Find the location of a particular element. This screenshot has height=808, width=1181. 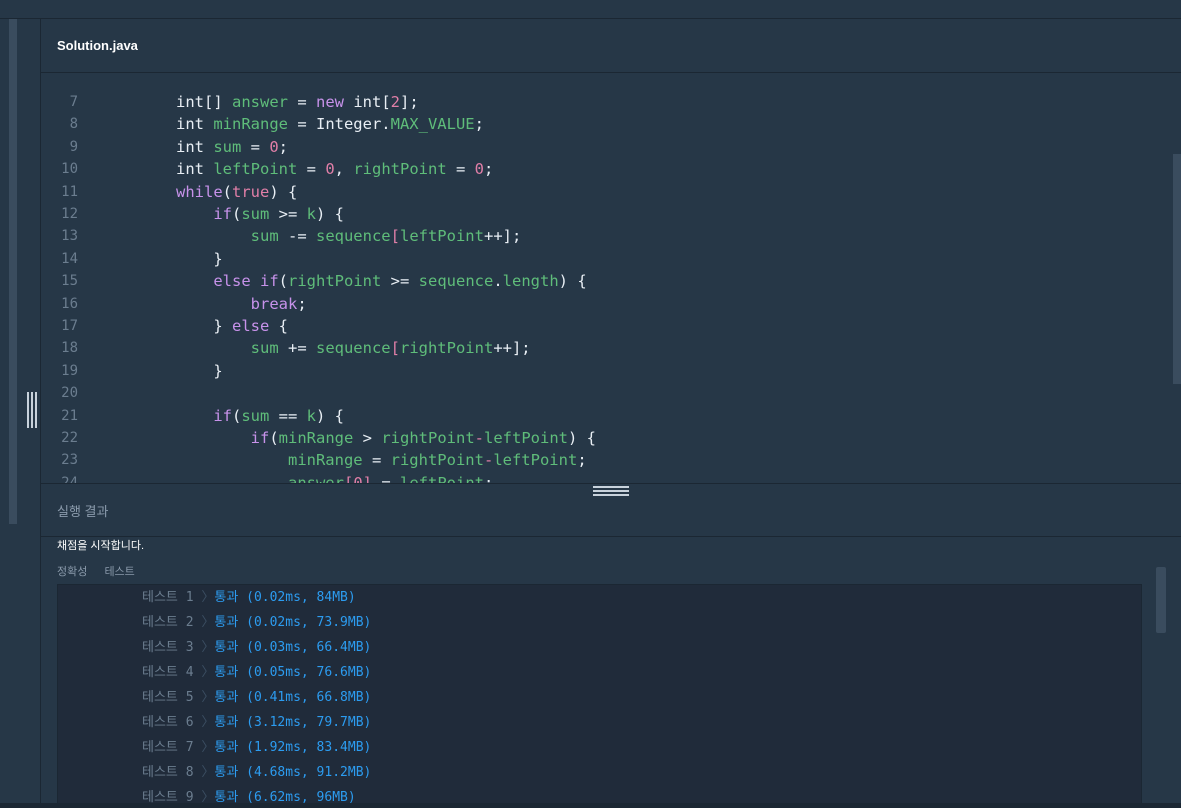

code-text: if(minRange > rightPoint-leftPoint) { is located at coordinates (386, 438).